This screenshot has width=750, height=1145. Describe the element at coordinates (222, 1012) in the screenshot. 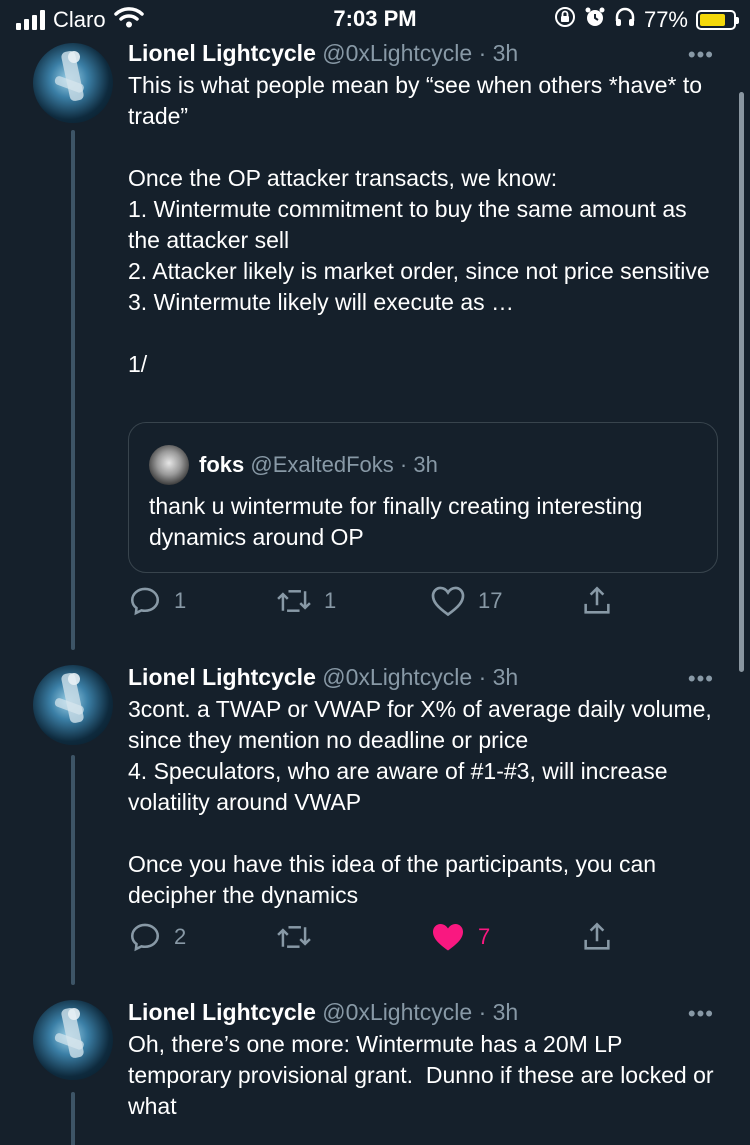

I see `author-name: Lionel Lightcycle` at that location.